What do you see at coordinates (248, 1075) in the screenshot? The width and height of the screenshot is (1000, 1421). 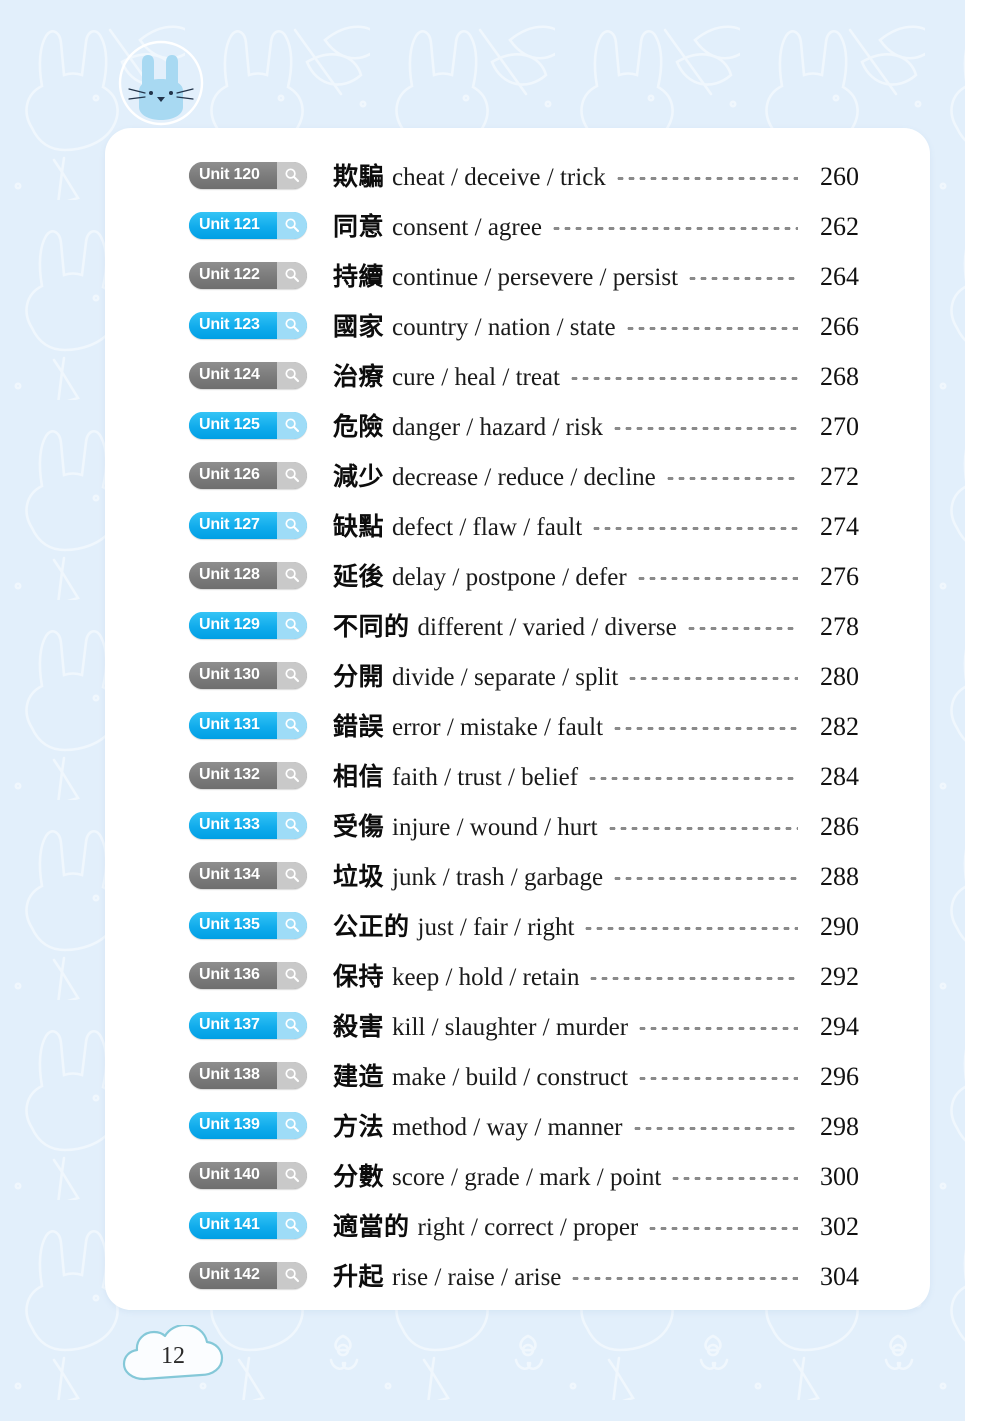 I see `unit-badge: Unit 138` at bounding box center [248, 1075].